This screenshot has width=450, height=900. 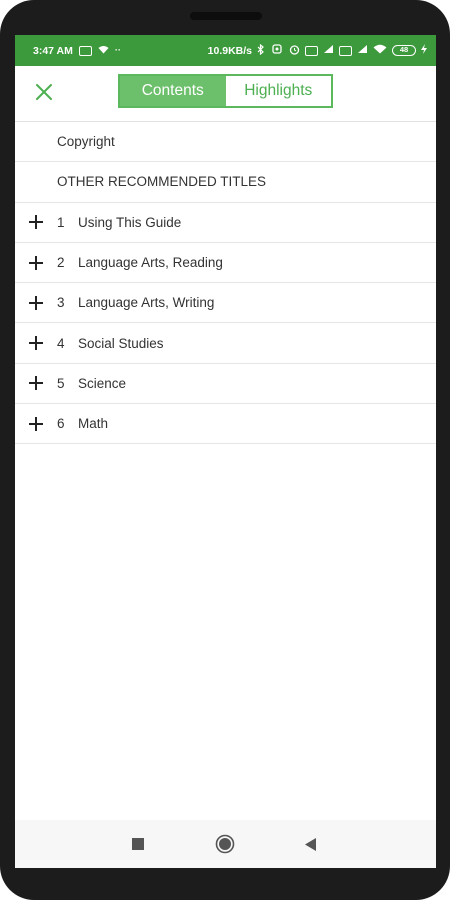 What do you see at coordinates (345, 50) in the screenshot?
I see `volte-2-icon` at bounding box center [345, 50].